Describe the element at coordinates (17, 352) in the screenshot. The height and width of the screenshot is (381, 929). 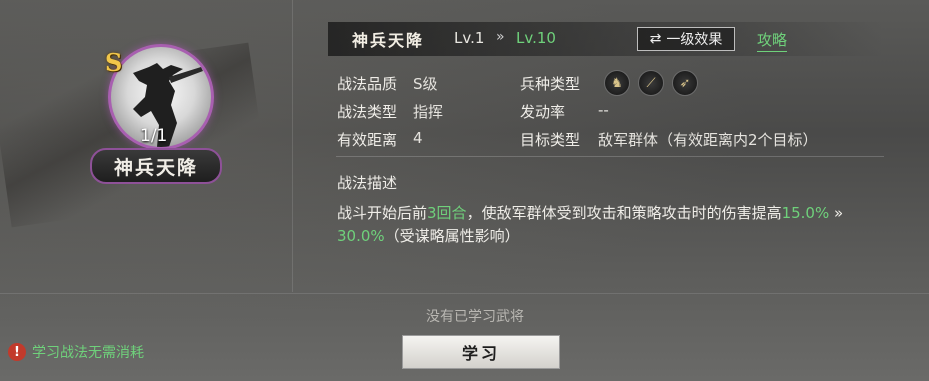
I see `warning-icon: !` at that location.